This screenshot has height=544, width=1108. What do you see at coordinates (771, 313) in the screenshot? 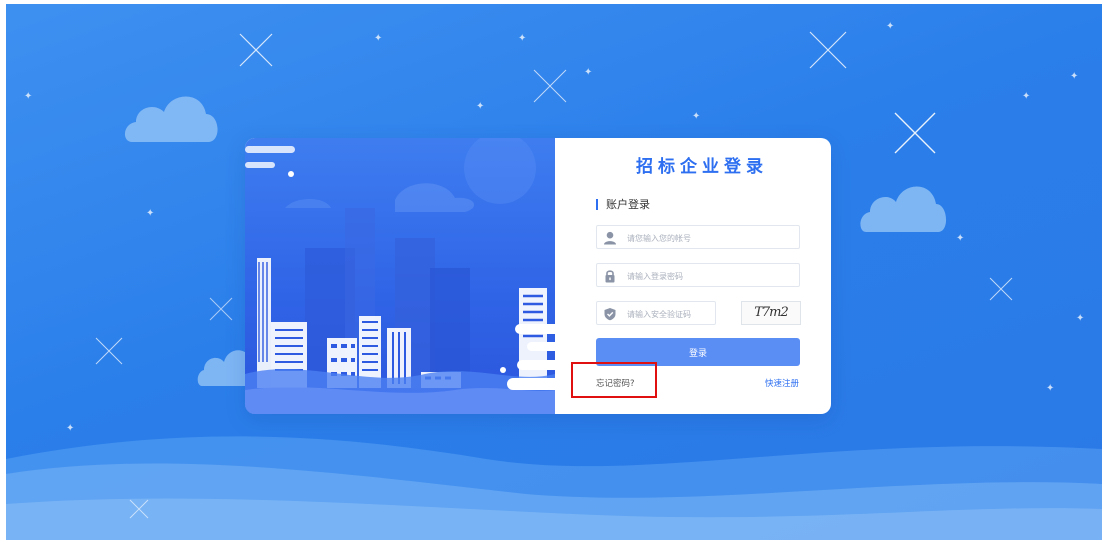
I see `captcha-image: T7m2` at bounding box center [771, 313].